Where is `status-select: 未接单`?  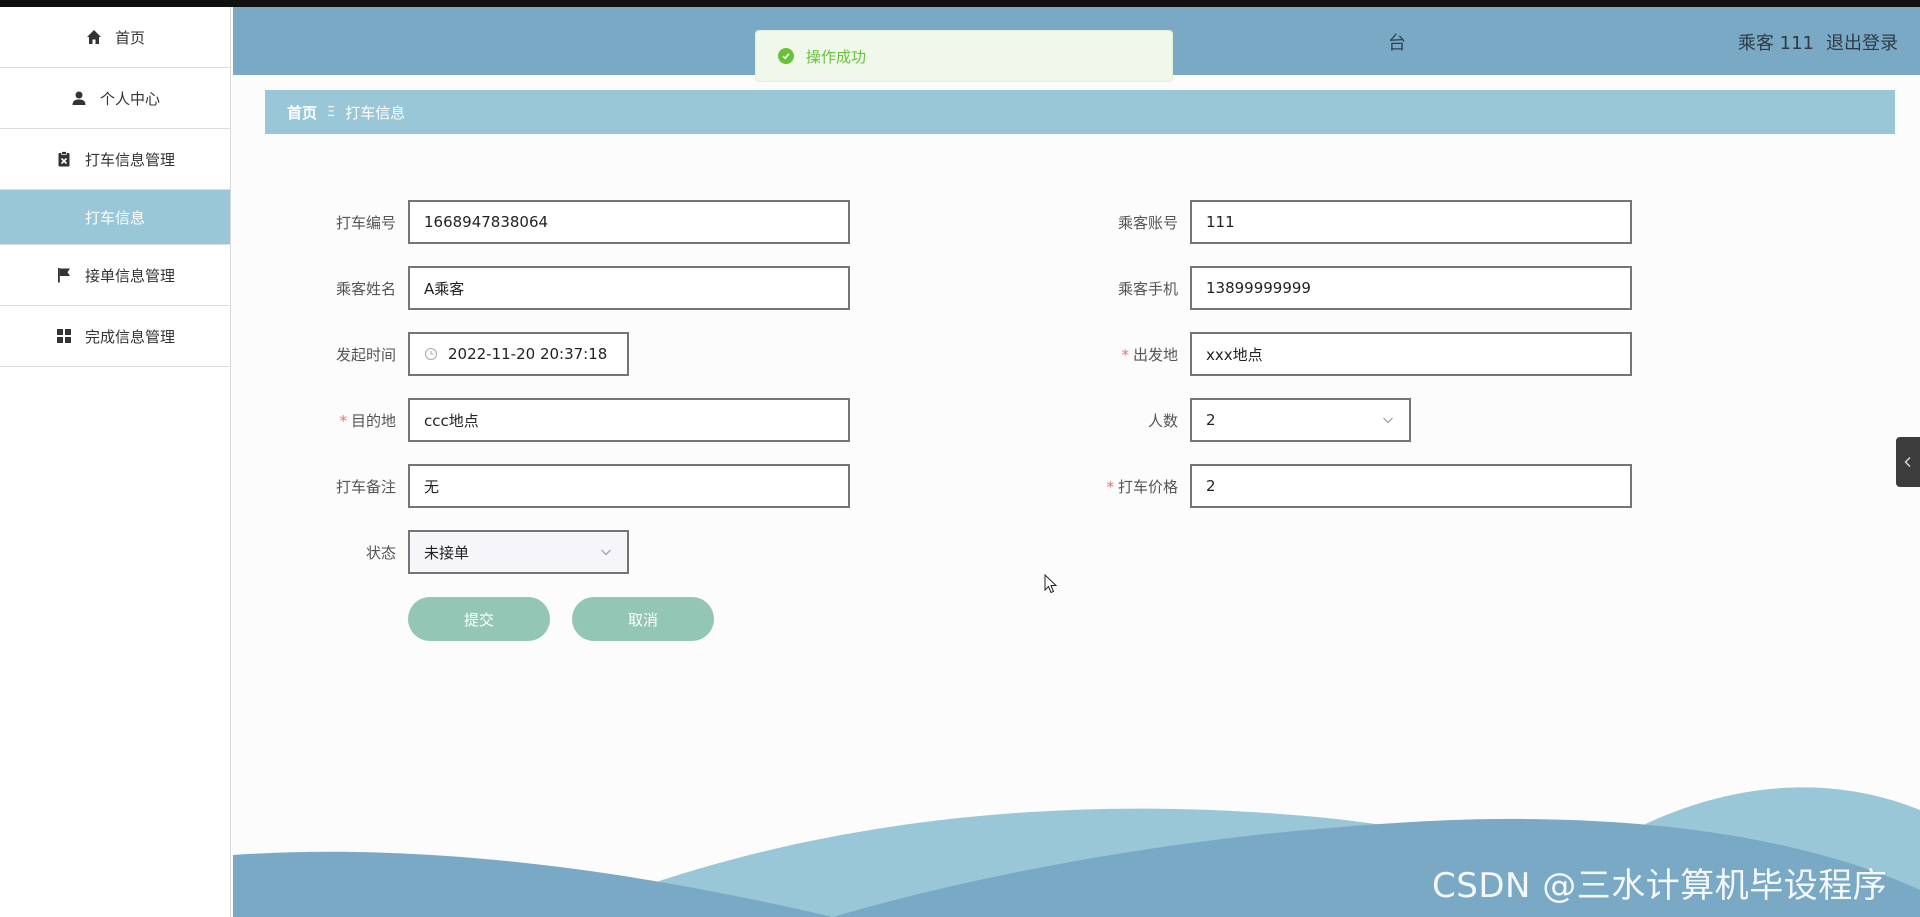 status-select: 未接单 is located at coordinates (518, 552).